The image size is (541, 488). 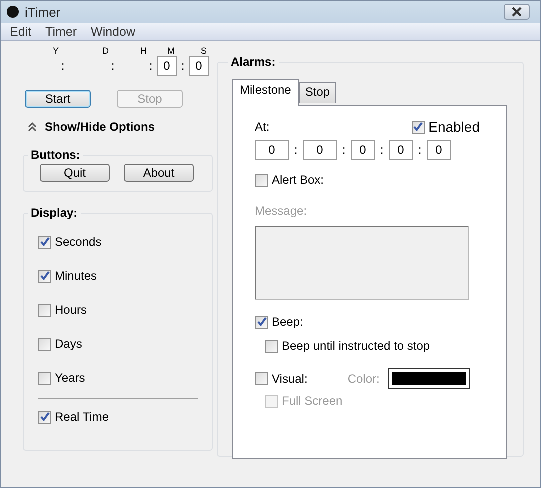 I want to click on checkbox-label: Years, so click(x=70, y=378).